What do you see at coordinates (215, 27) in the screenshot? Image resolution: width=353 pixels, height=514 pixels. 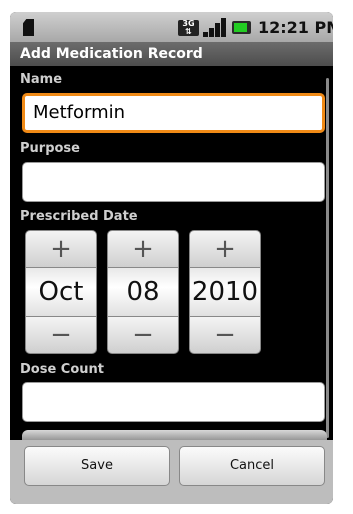 I see `signal-icon` at bounding box center [215, 27].